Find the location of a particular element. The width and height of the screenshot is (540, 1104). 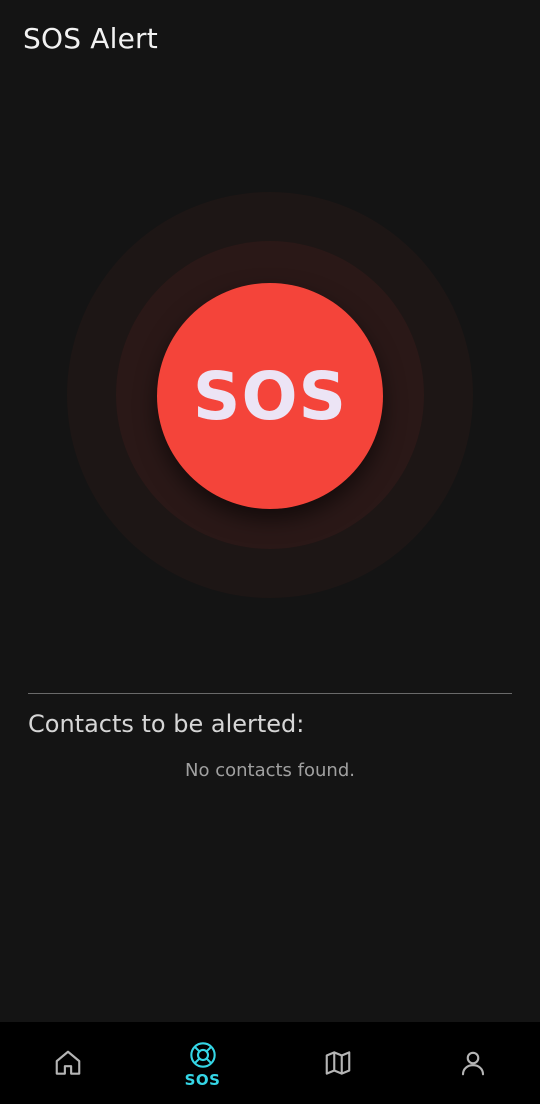

nav-home is located at coordinates (67, 1063).